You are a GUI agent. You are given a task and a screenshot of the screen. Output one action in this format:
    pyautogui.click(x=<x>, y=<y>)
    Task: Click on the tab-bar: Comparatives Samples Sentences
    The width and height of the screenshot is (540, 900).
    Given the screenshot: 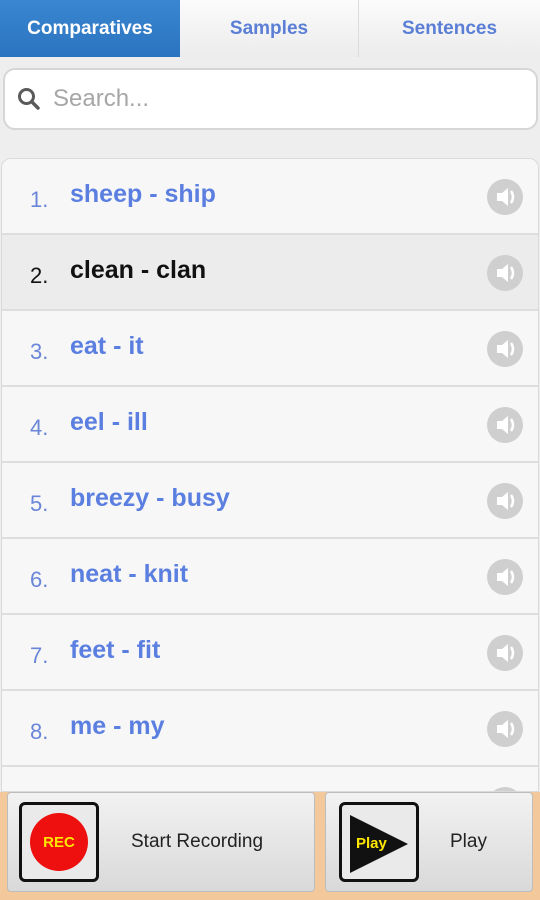 What is the action you would take?
    pyautogui.click(x=270, y=28)
    